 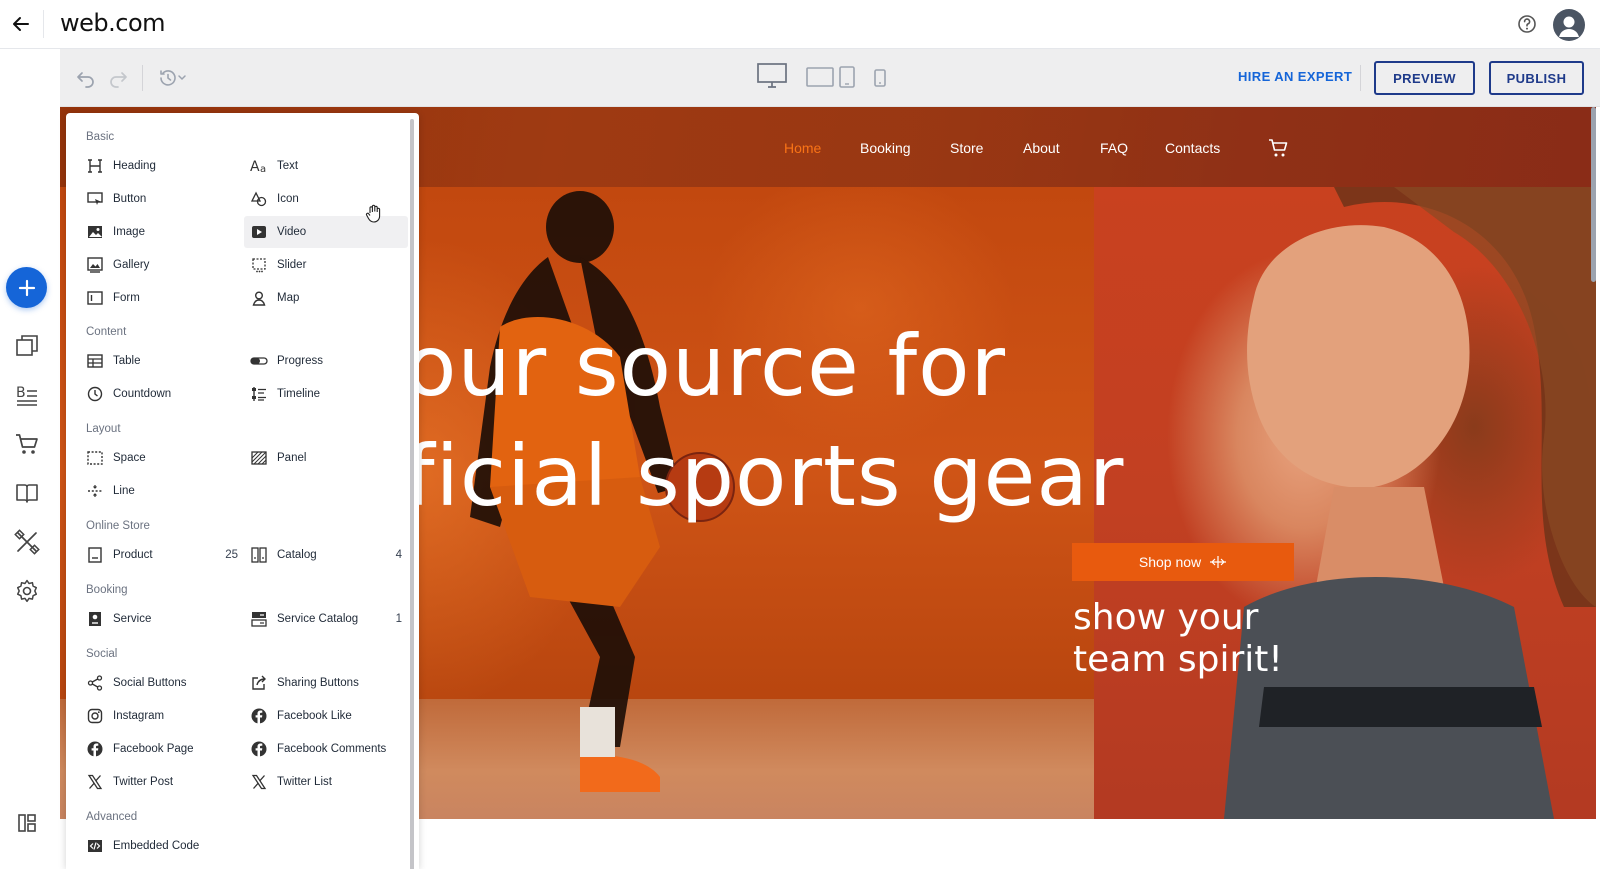 What do you see at coordinates (1178, 659) in the screenshot?
I see `tagline-line-2: team spirit!` at bounding box center [1178, 659].